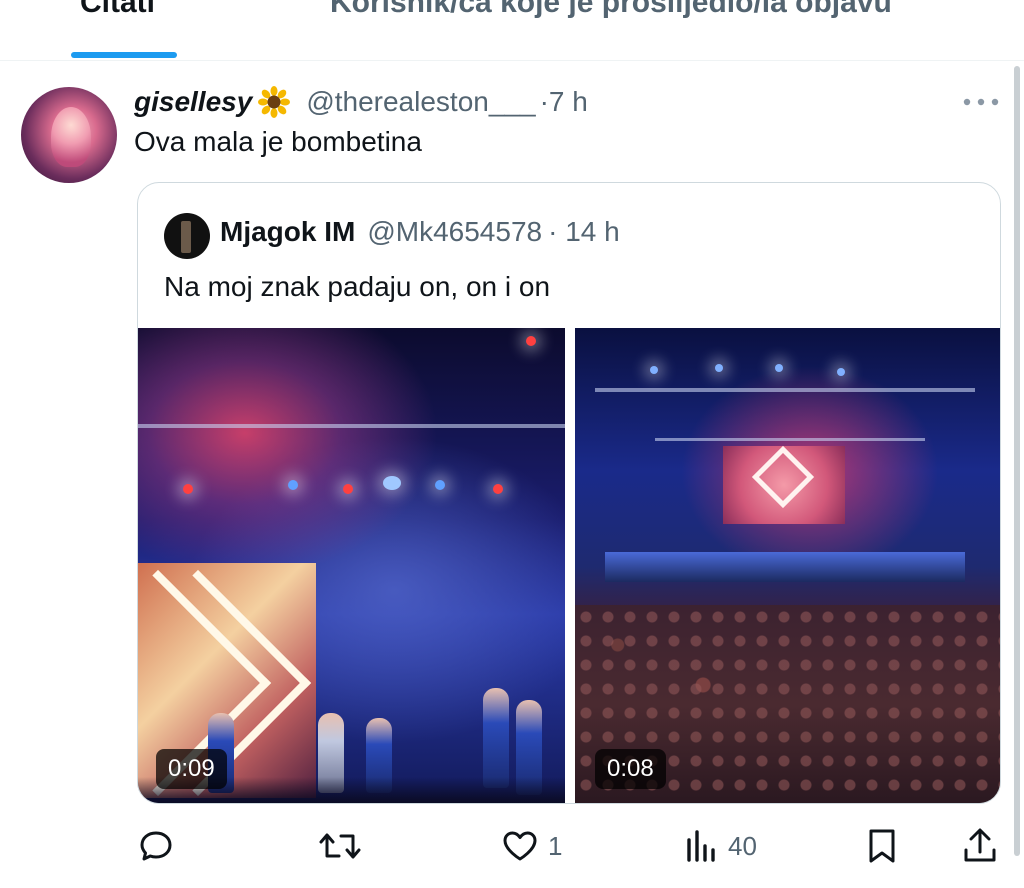 The height and width of the screenshot is (888, 1024). I want to click on quoted-tweet-header: Mjagok IM @Mk4654578 · 14 h, so click(420, 232).